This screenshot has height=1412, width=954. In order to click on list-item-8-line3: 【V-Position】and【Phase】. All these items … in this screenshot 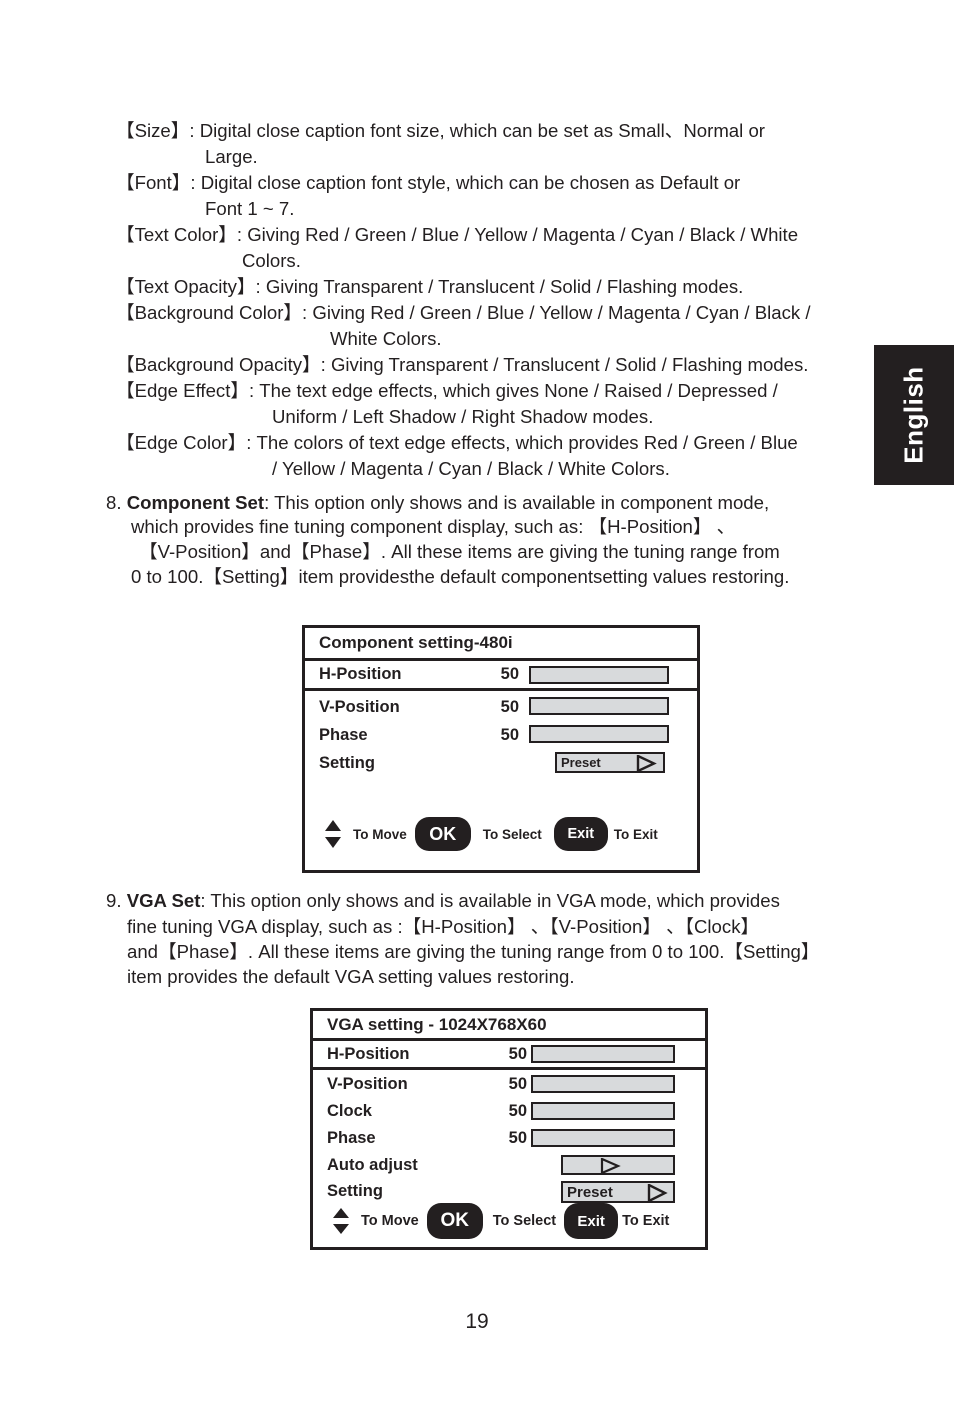, I will do `click(459, 551)`.